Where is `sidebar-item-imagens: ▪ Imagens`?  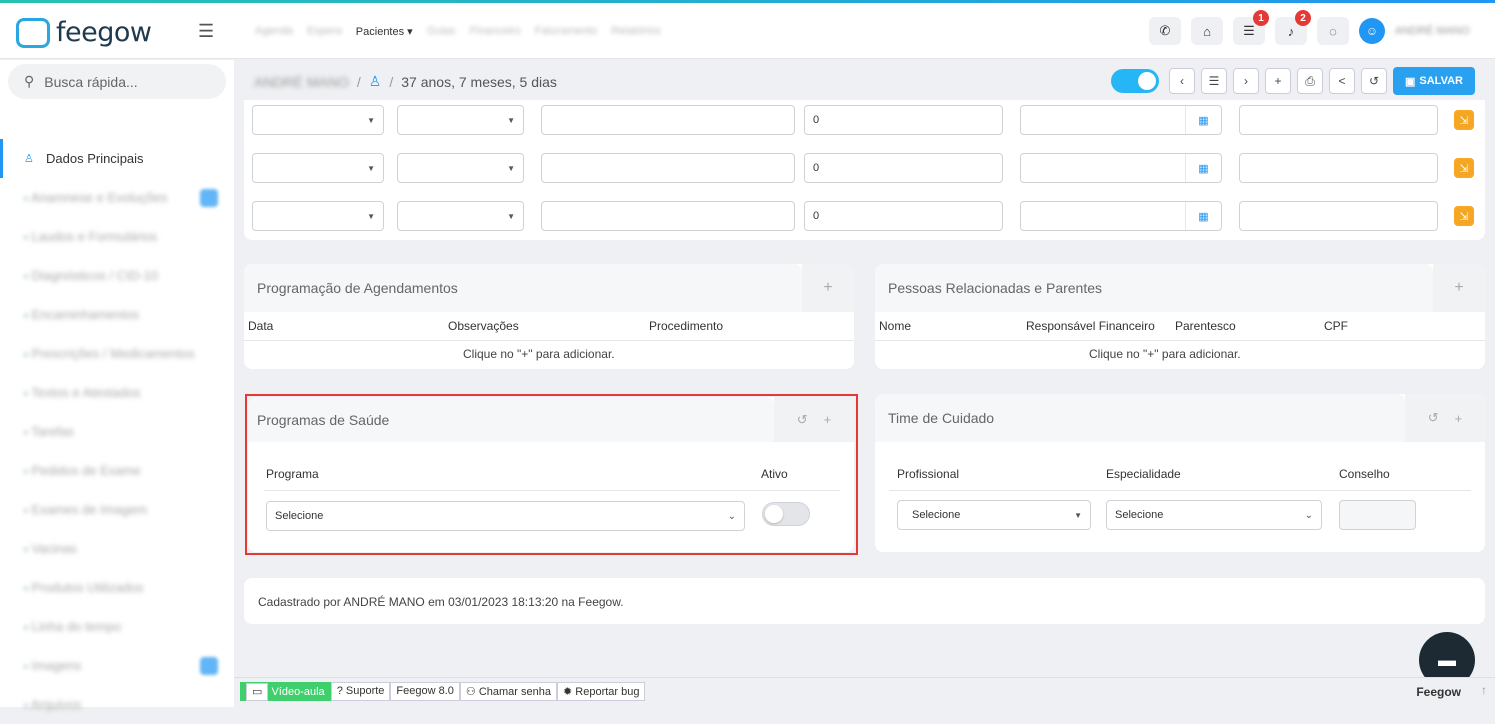 sidebar-item-imagens: ▪ Imagens is located at coordinates (117, 665).